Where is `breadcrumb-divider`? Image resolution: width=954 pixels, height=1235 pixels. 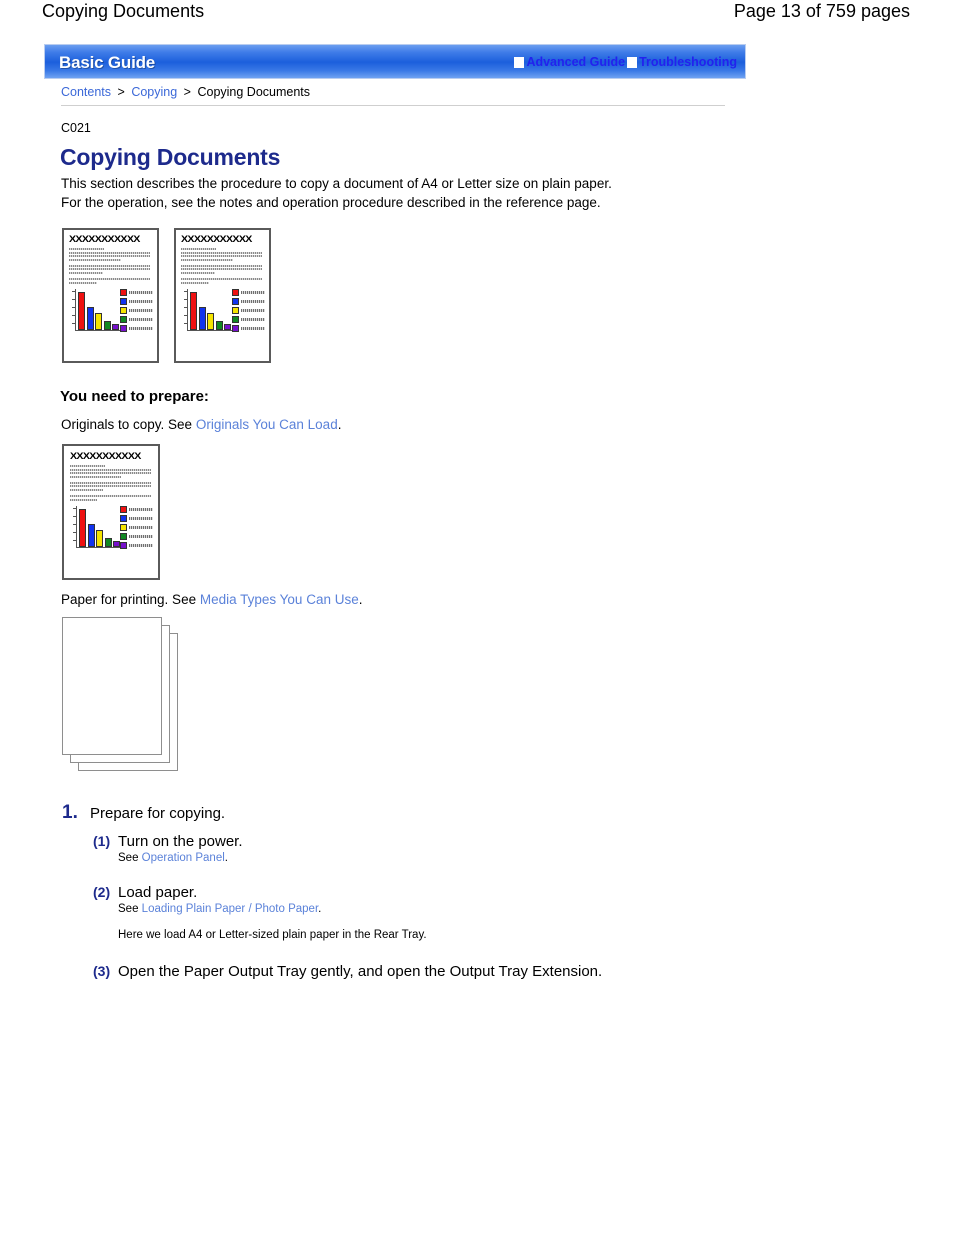
breadcrumb-divider is located at coordinates (393, 105).